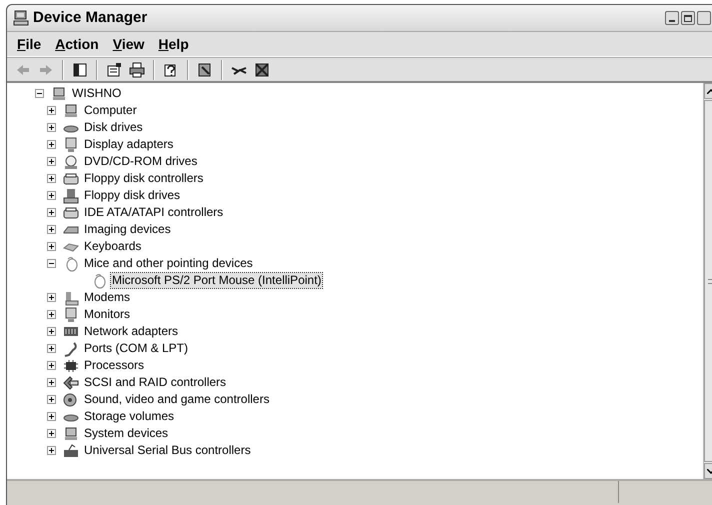 Image resolution: width=712 pixels, height=505 pixels. I want to click on tree-item: Computer, so click(110, 110).